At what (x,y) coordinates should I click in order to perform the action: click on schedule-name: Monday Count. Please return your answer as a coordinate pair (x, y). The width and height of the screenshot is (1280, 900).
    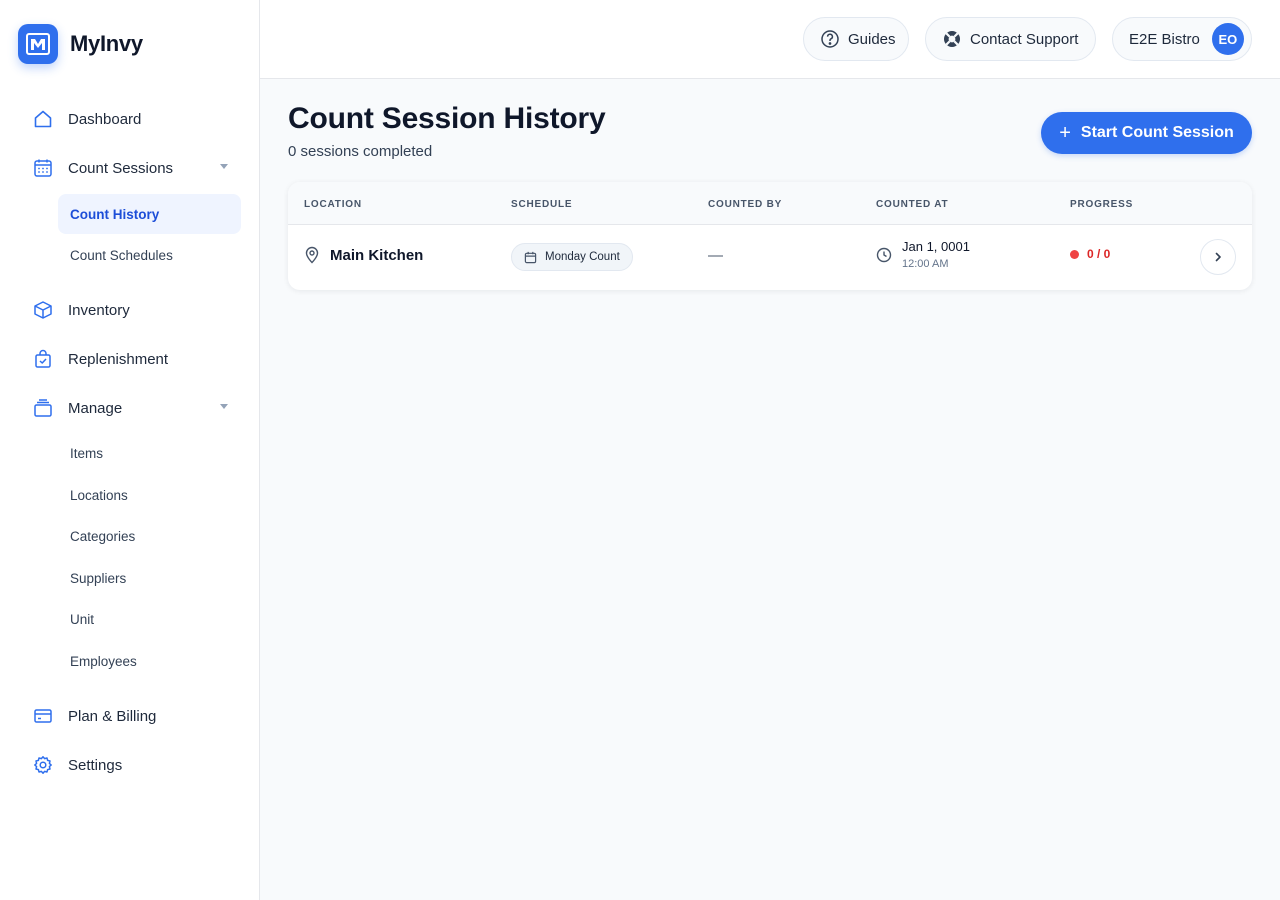
    Looking at the image, I should click on (582, 257).